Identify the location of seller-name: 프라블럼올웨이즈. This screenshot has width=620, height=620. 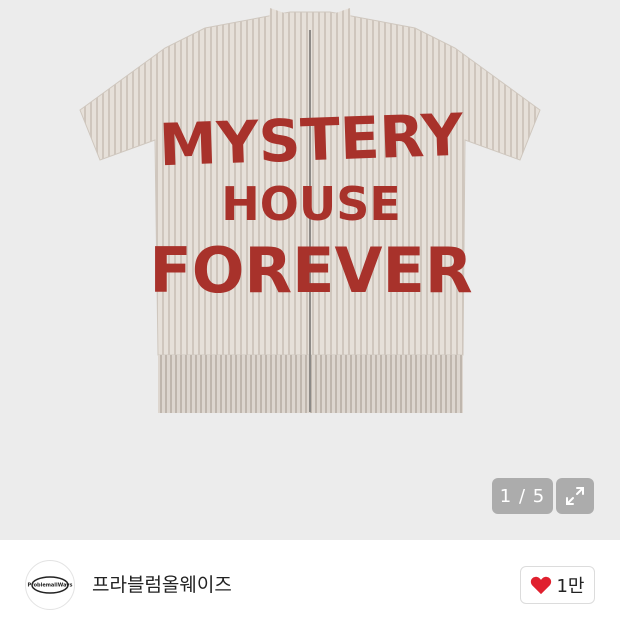
(162, 583).